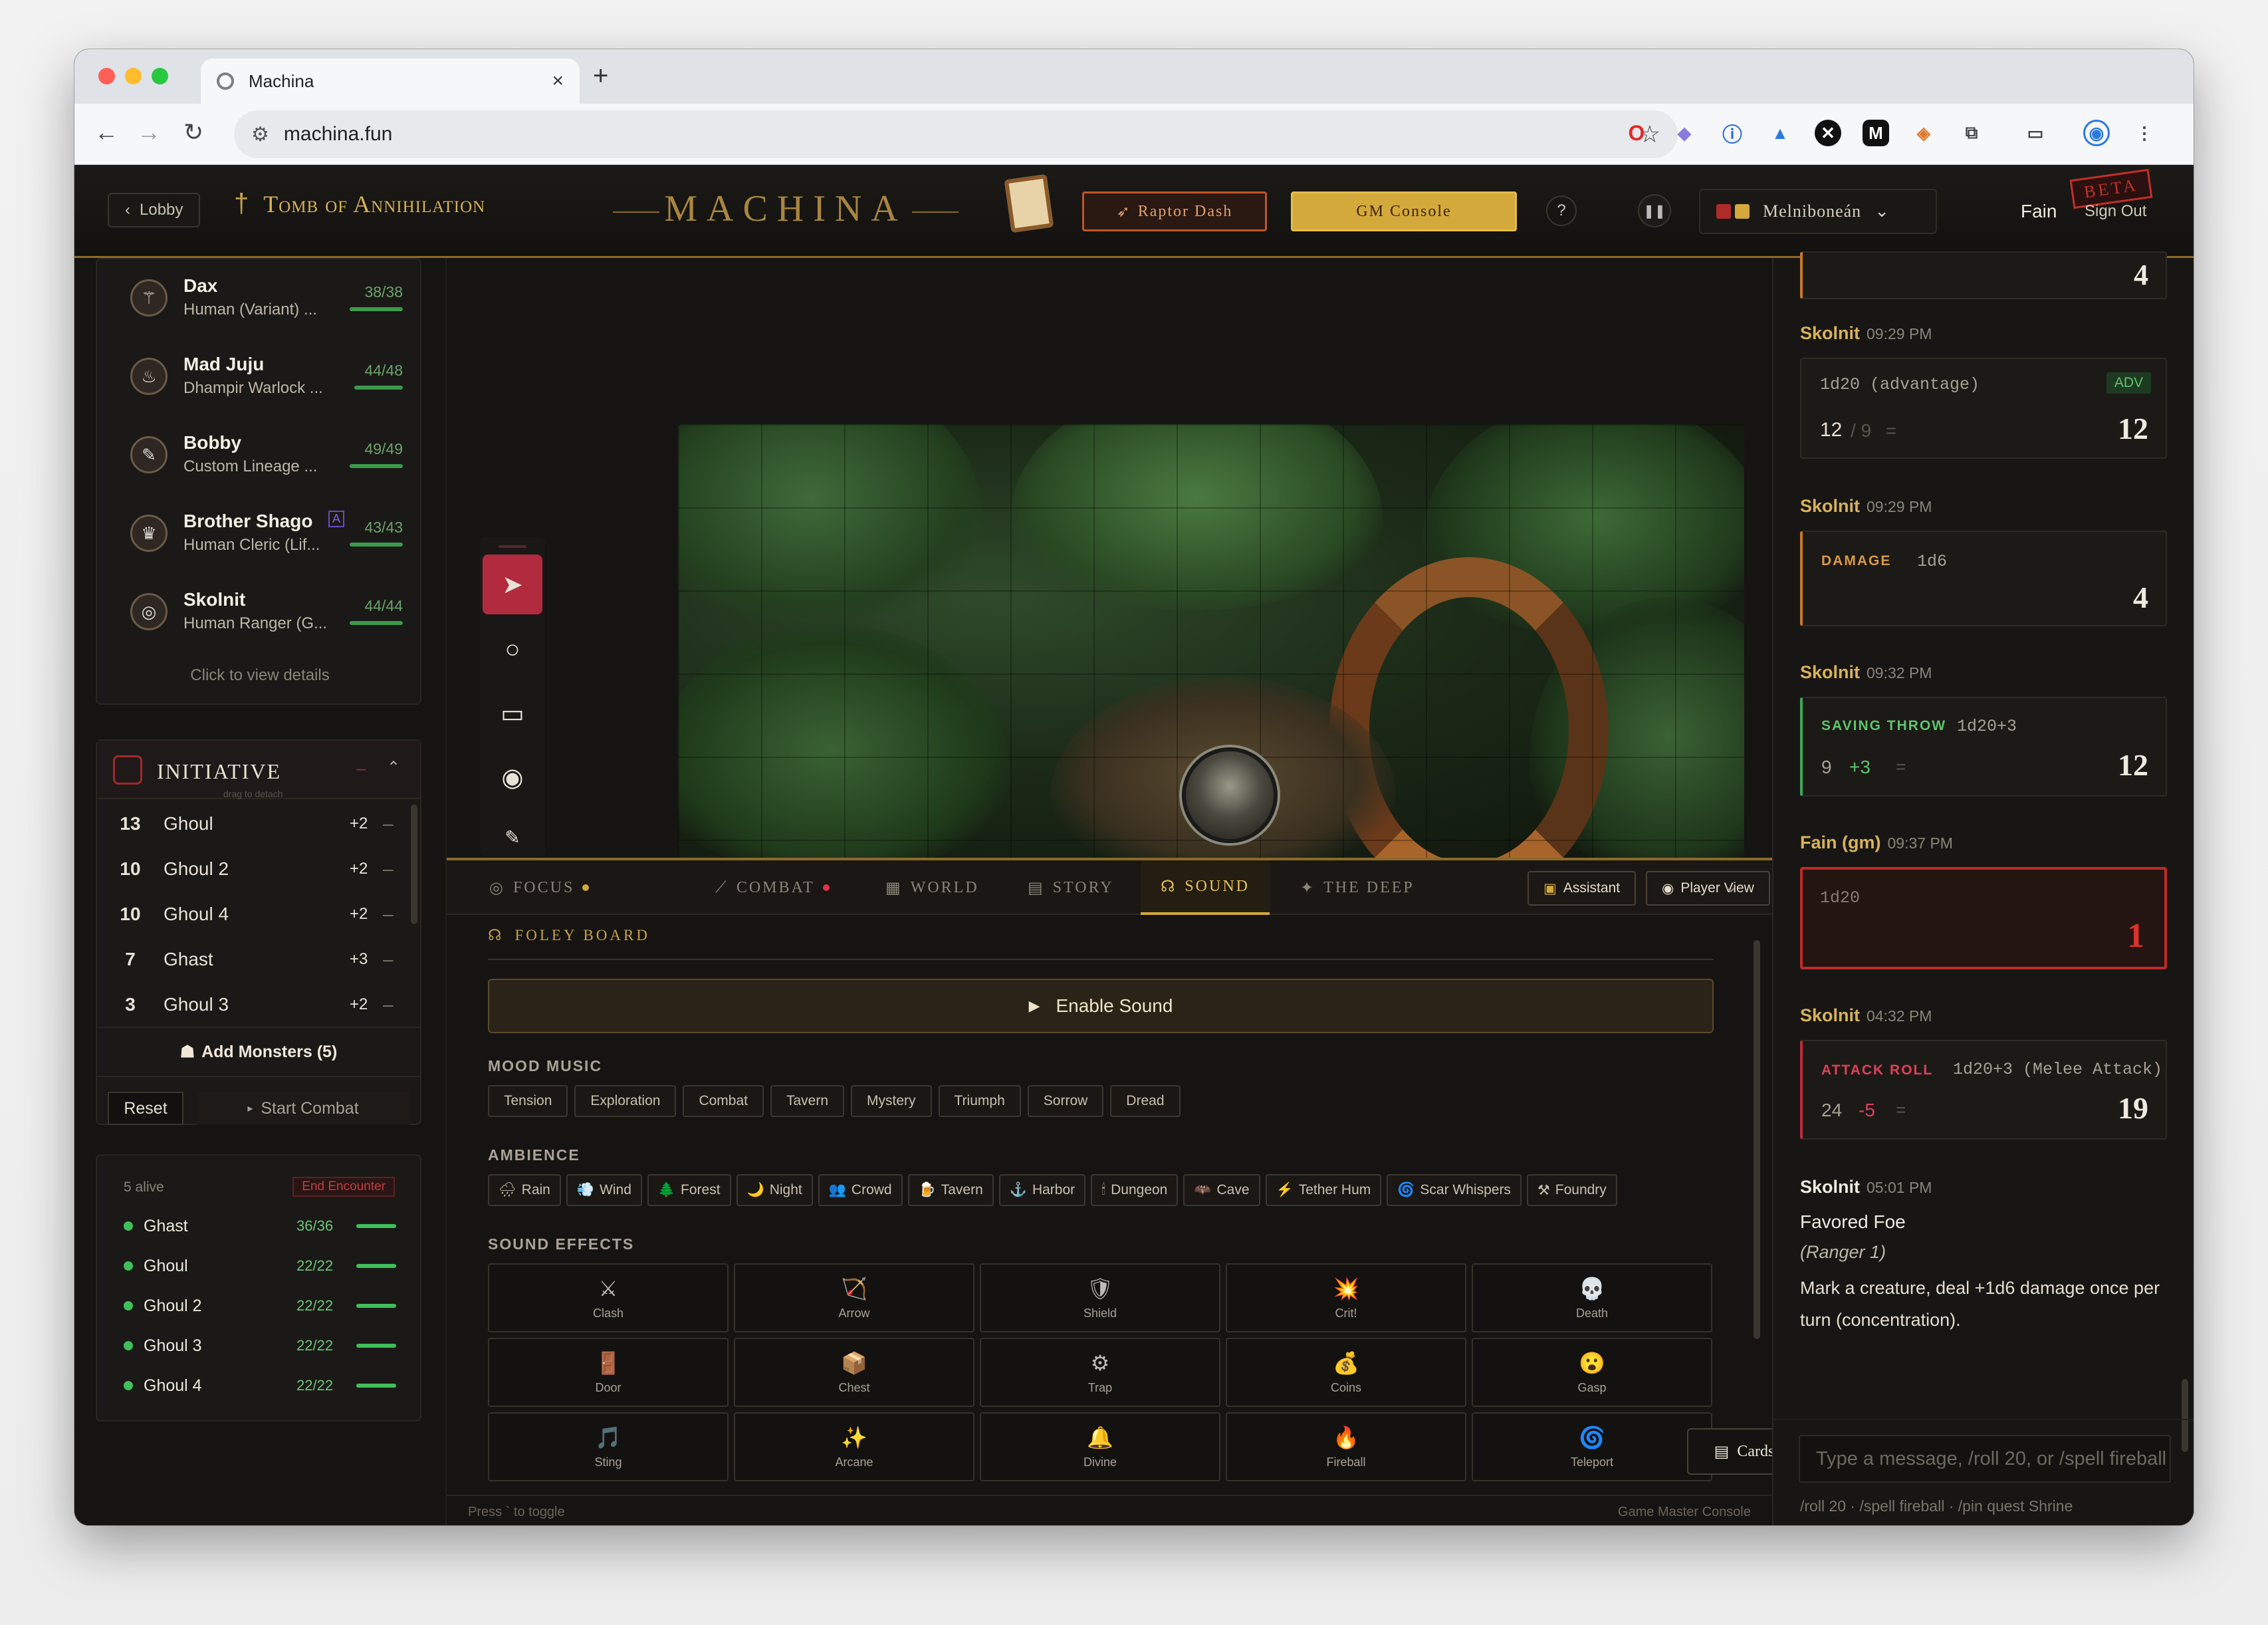 The image size is (2268, 1625). I want to click on select-tool-icon: ➤, so click(512, 584).